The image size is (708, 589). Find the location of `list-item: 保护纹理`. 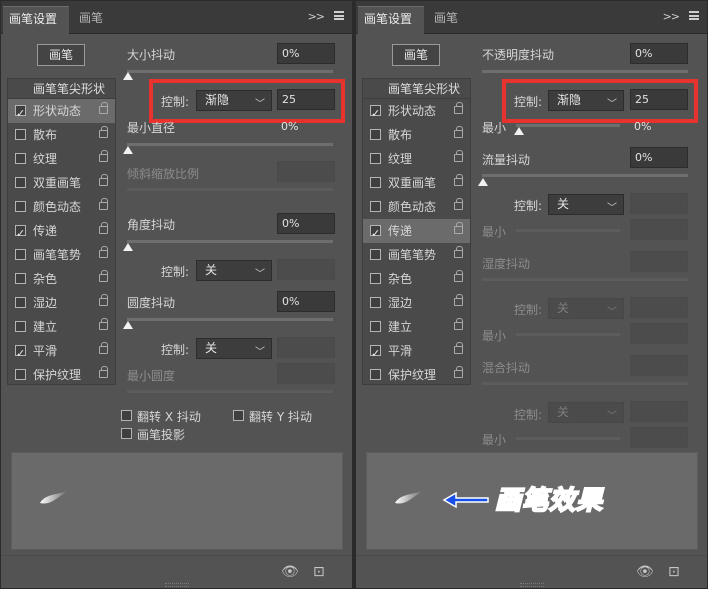

list-item: 保护纹理 is located at coordinates (416, 375).